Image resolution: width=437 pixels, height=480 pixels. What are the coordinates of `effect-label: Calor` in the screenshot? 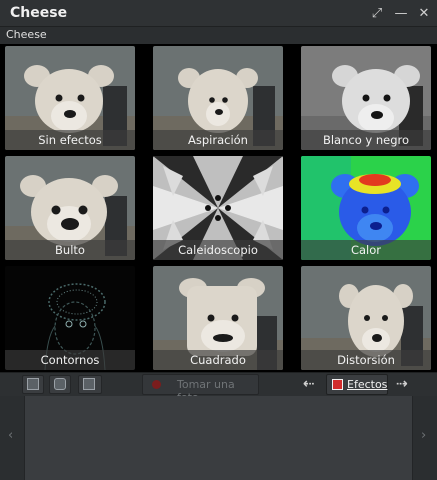 It's located at (366, 250).